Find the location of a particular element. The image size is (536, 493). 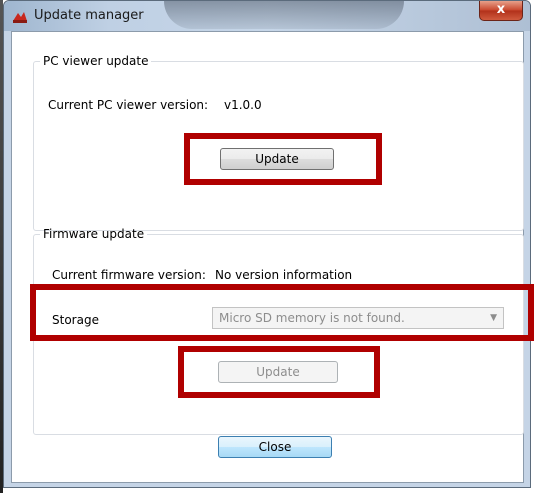

highlight-box-pc-update is located at coordinates (283, 159).